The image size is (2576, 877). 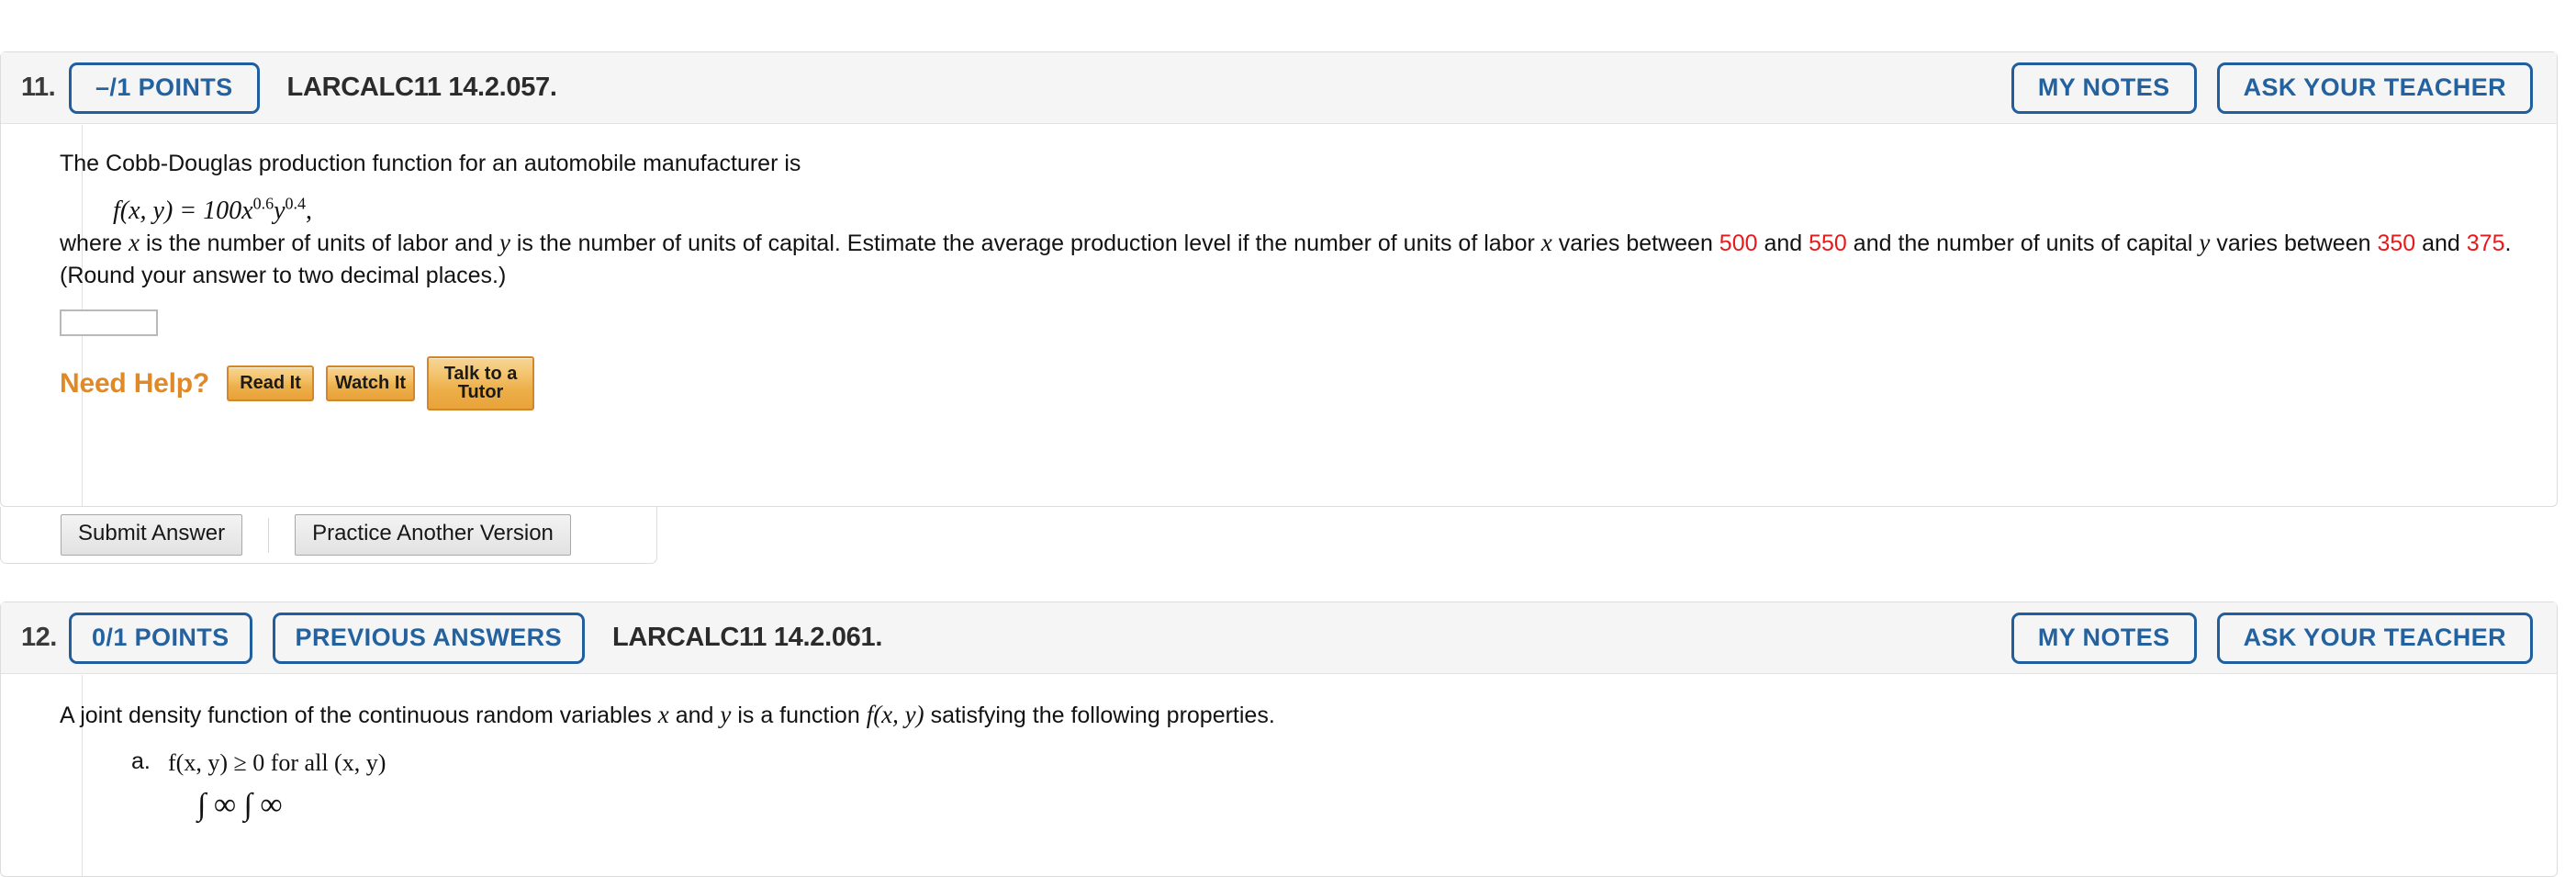 What do you see at coordinates (164, 88) in the screenshot?
I see `points-badge-11: –/1 POINTS` at bounding box center [164, 88].